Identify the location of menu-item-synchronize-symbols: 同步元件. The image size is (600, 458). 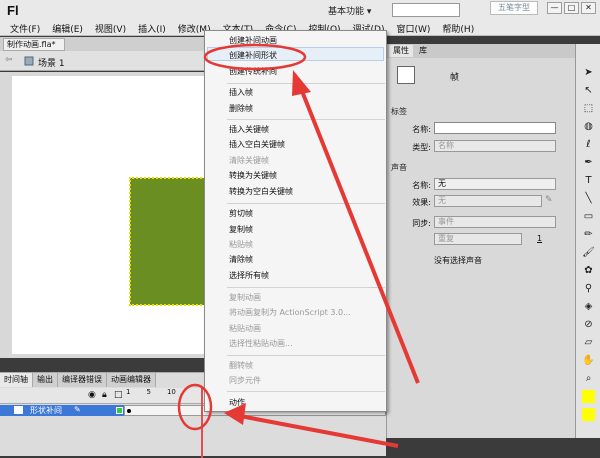
(245, 380).